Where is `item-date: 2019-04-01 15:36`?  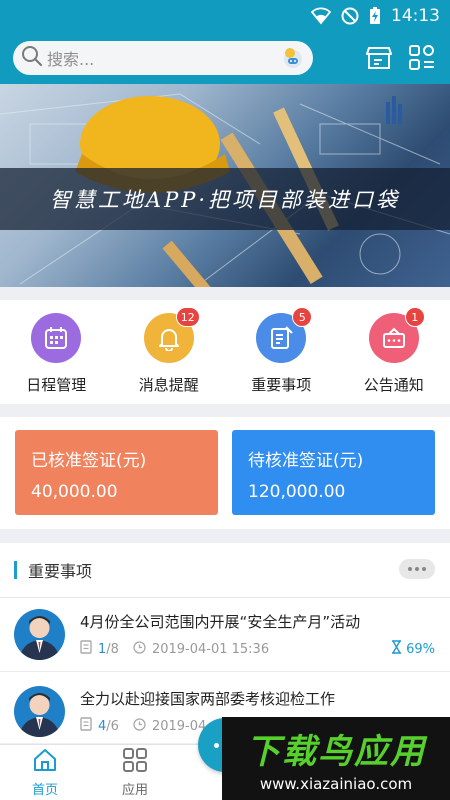 item-date: 2019-04-01 15:36 is located at coordinates (210, 649).